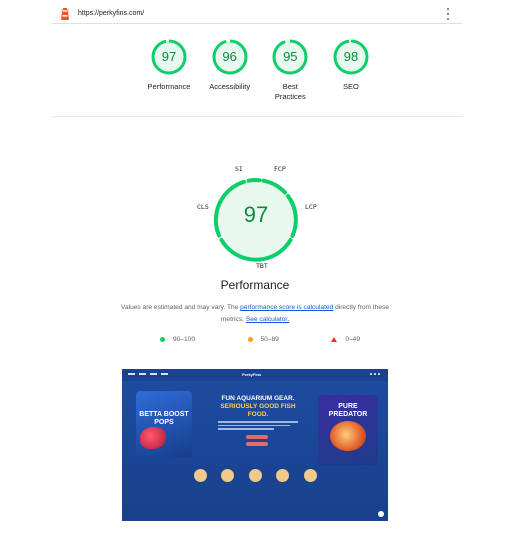 The image size is (510, 544). I want to click on gauge-best-practices: 95 Best Practices, so click(290, 70).